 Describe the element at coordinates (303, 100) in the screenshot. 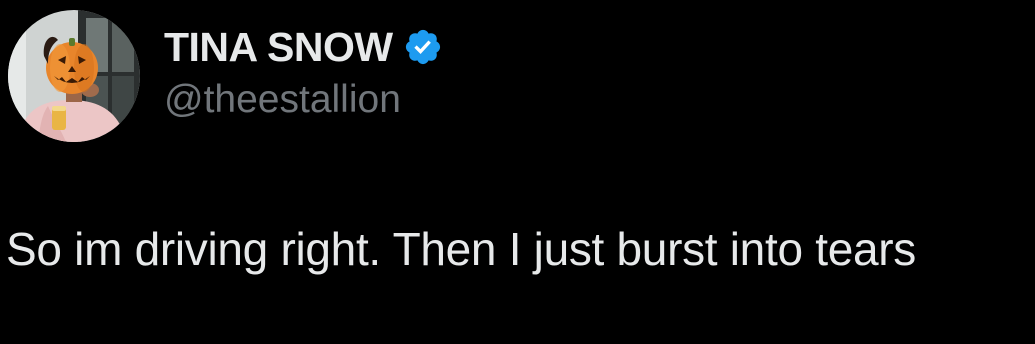

I see `user-handle: @theestallion` at that location.